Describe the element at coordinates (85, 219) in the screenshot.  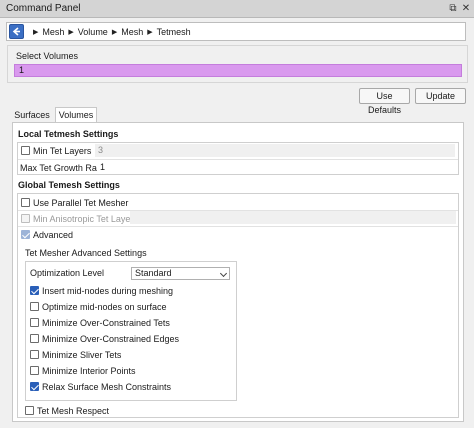
I see `min-aniso-label: Min Anisotropic Tet Layers` at that location.